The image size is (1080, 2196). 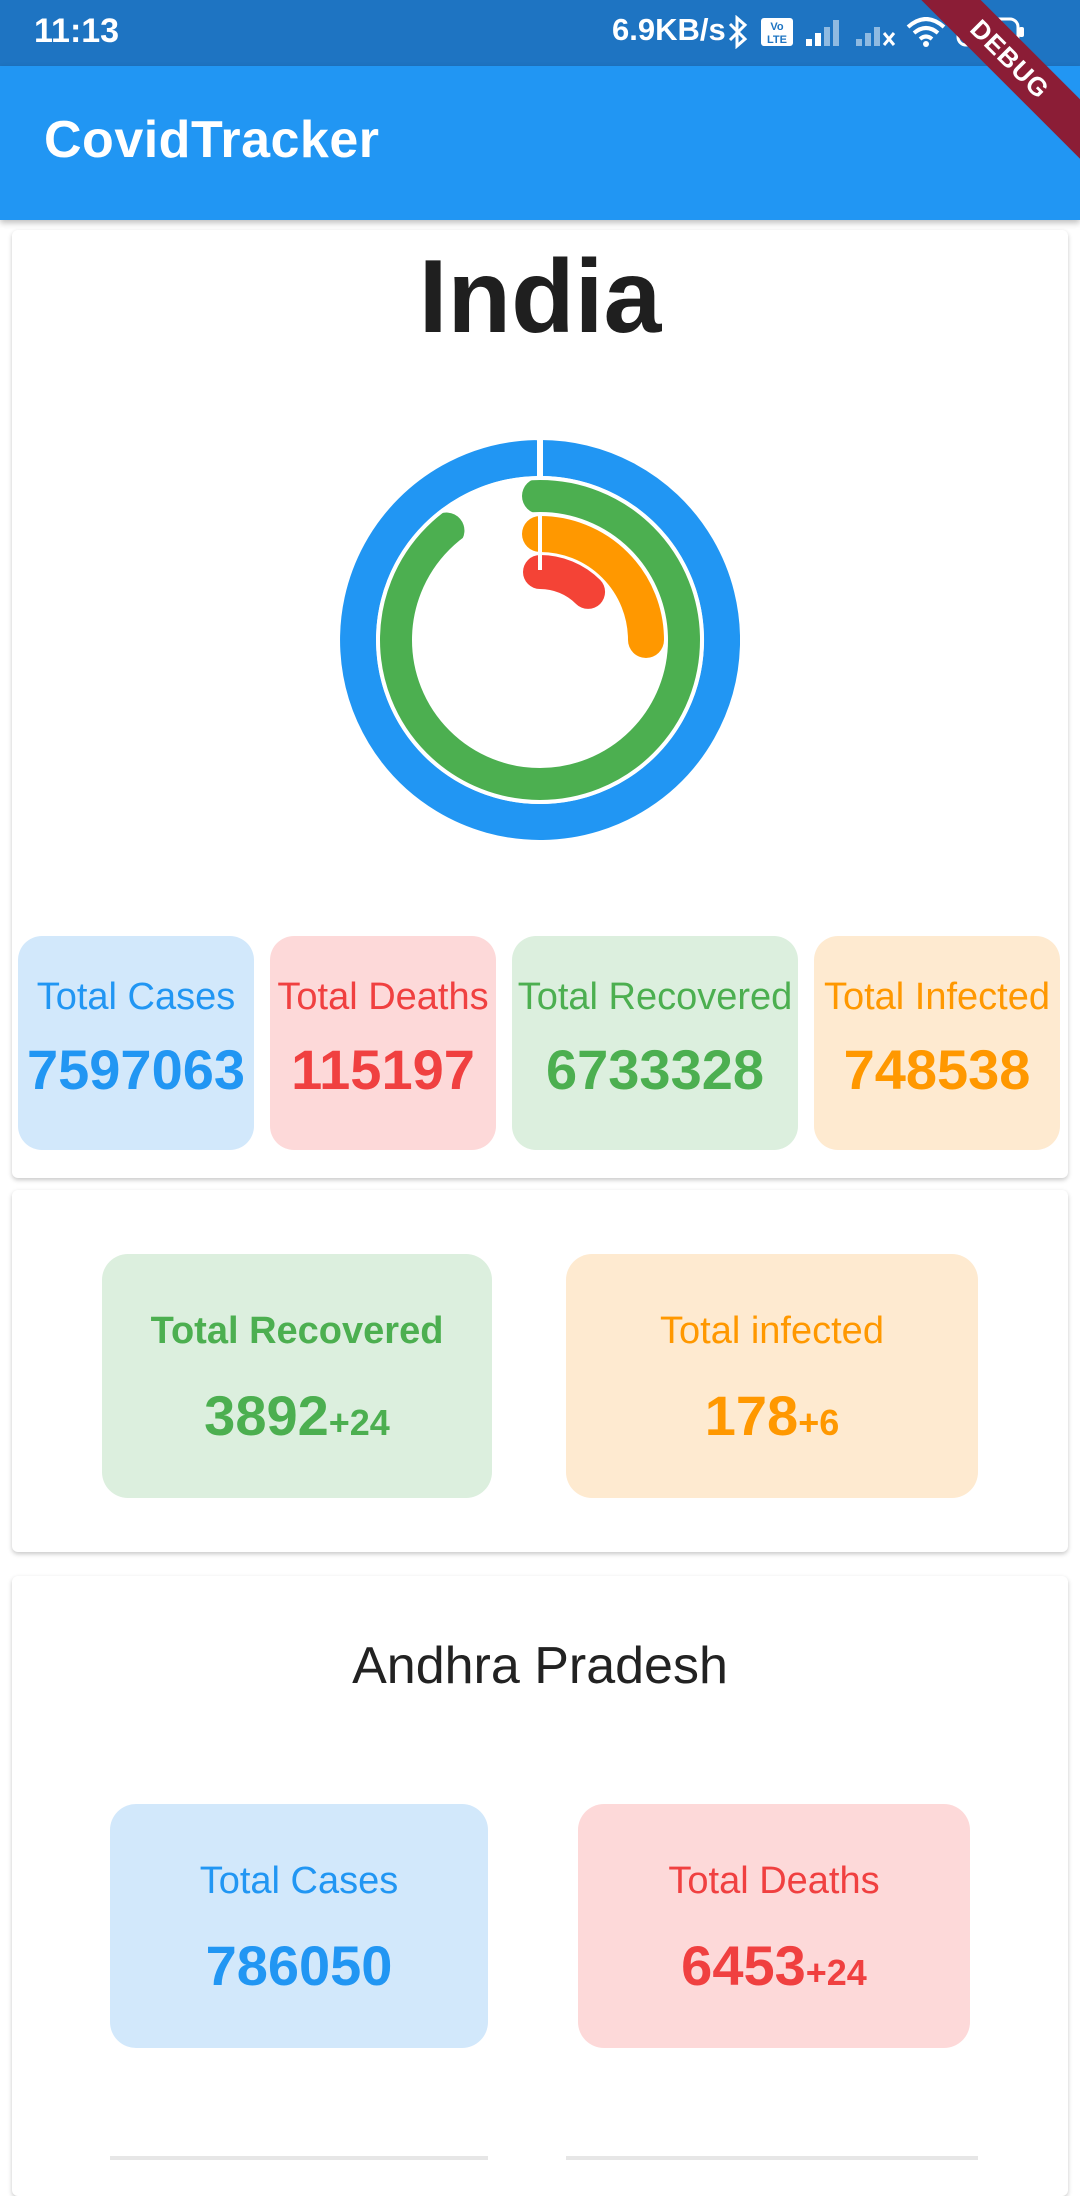 I want to click on signal-no-service-icon, so click(x=876, y=36).